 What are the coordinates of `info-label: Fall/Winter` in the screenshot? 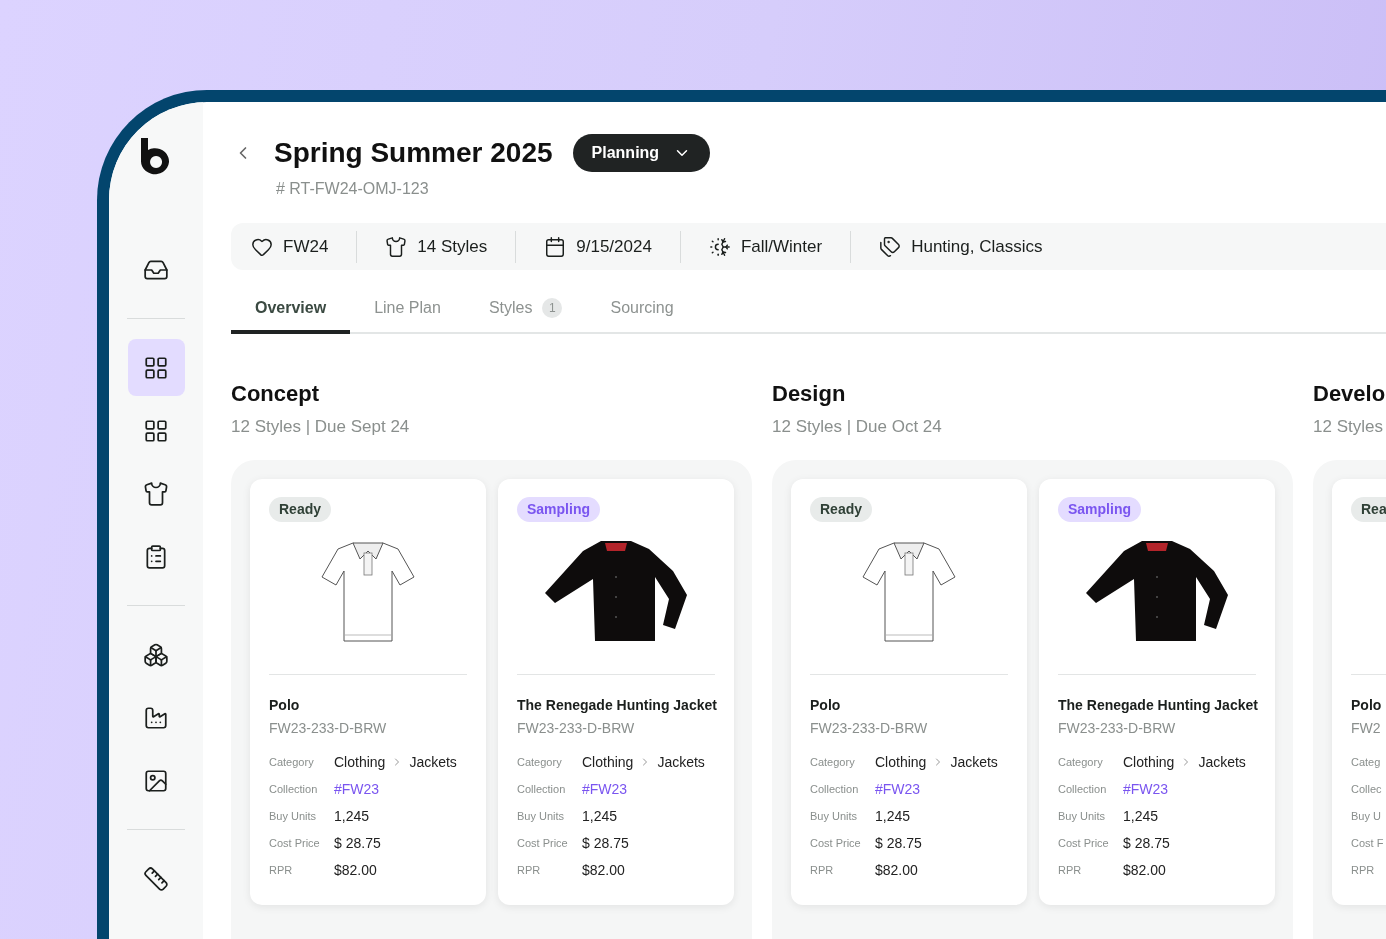 It's located at (781, 246).